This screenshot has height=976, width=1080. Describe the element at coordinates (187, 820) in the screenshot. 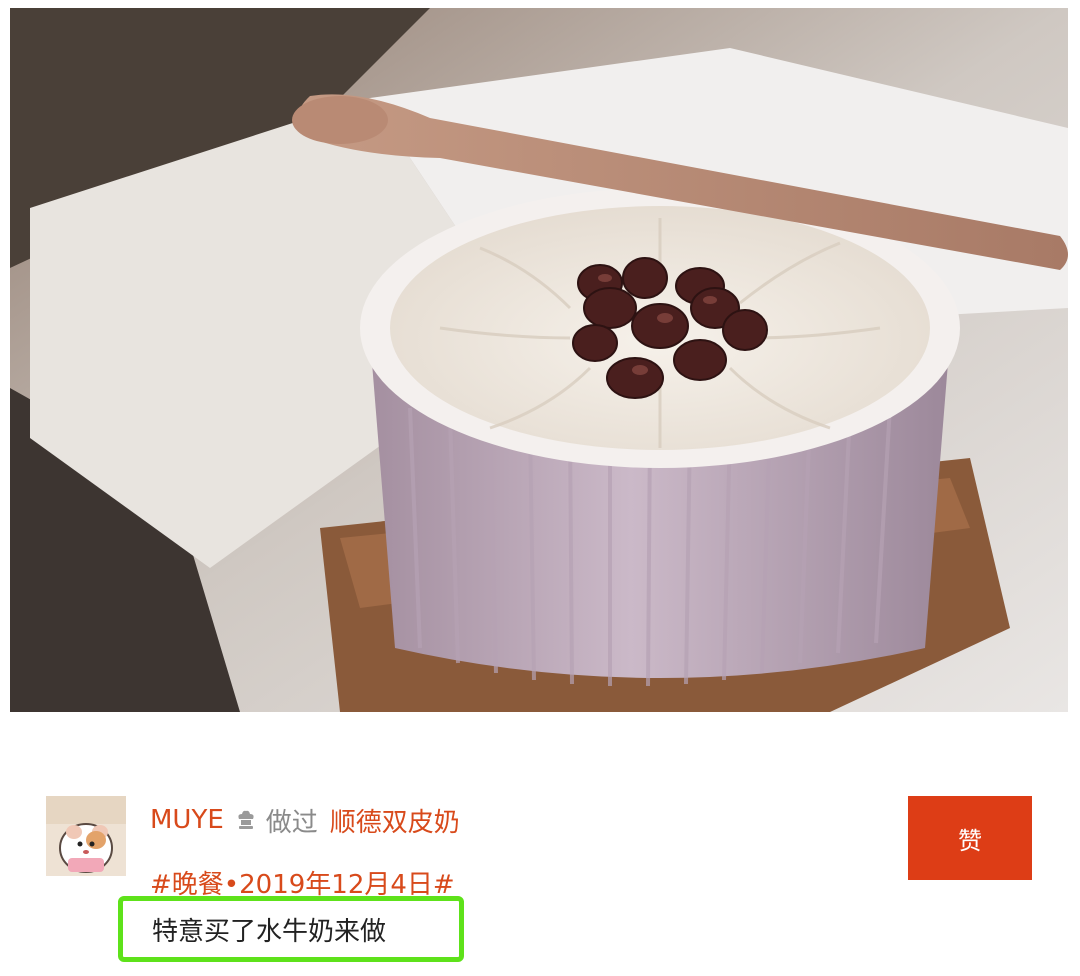

I see `username-link: MUYE` at that location.